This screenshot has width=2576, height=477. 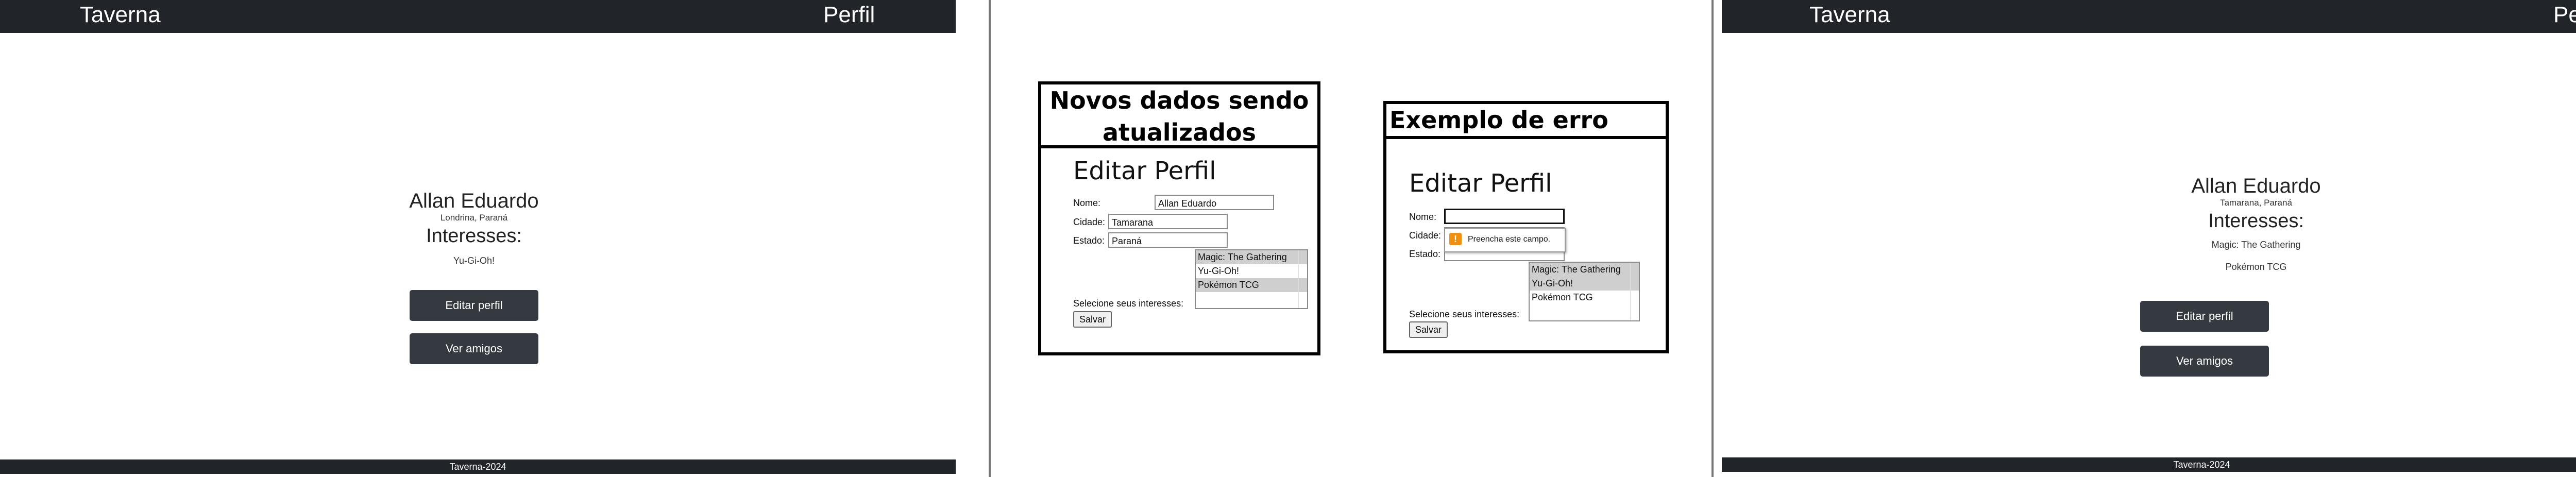 What do you see at coordinates (1455, 239) in the screenshot?
I see `warning-icon: !` at bounding box center [1455, 239].